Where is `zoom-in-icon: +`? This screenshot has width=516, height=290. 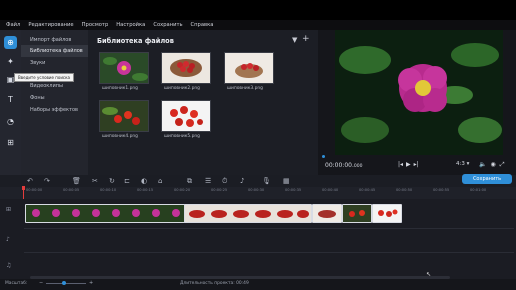
zoom-in-icon: + is located at coordinates (91, 283).